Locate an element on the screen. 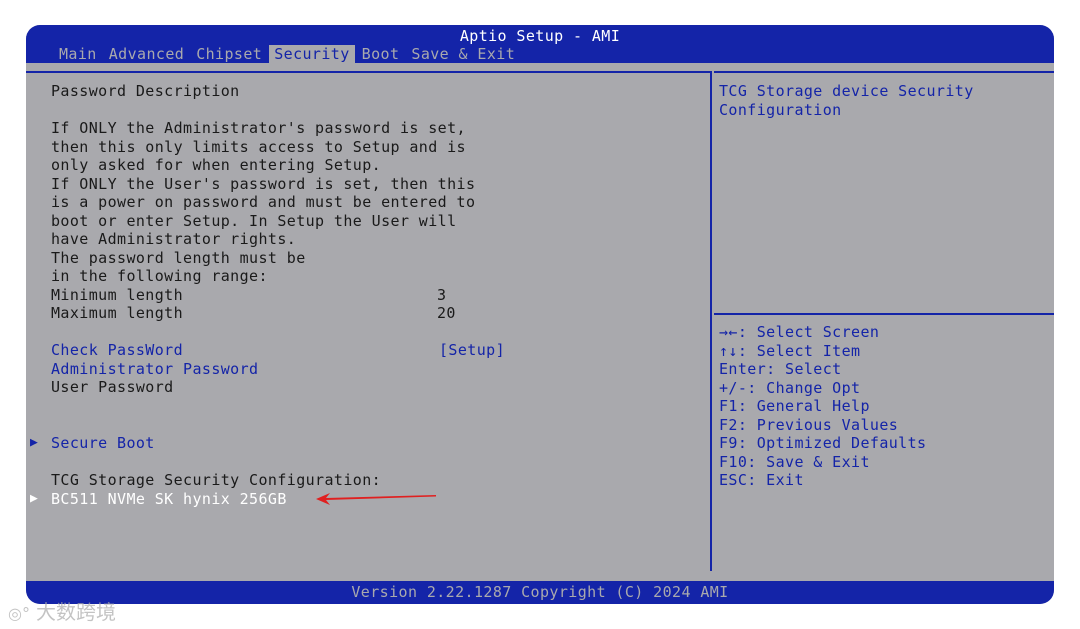  administrator-password-option: Administrator Password is located at coordinates (154, 369).